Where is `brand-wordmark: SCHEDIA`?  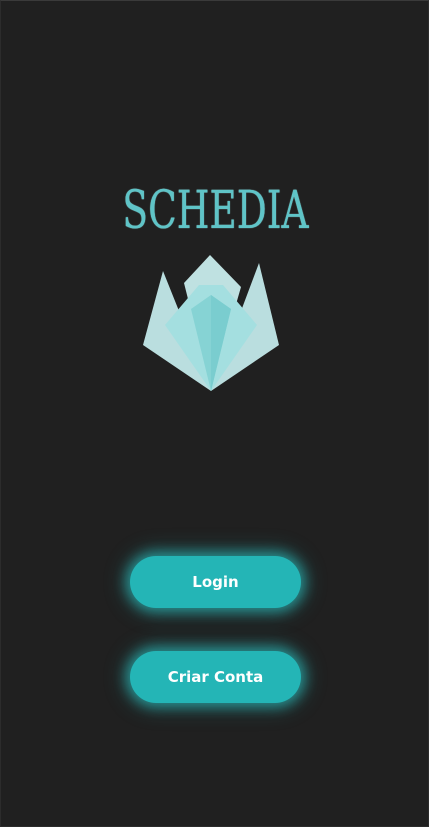
brand-wordmark: SCHEDIA is located at coordinates (215, 211).